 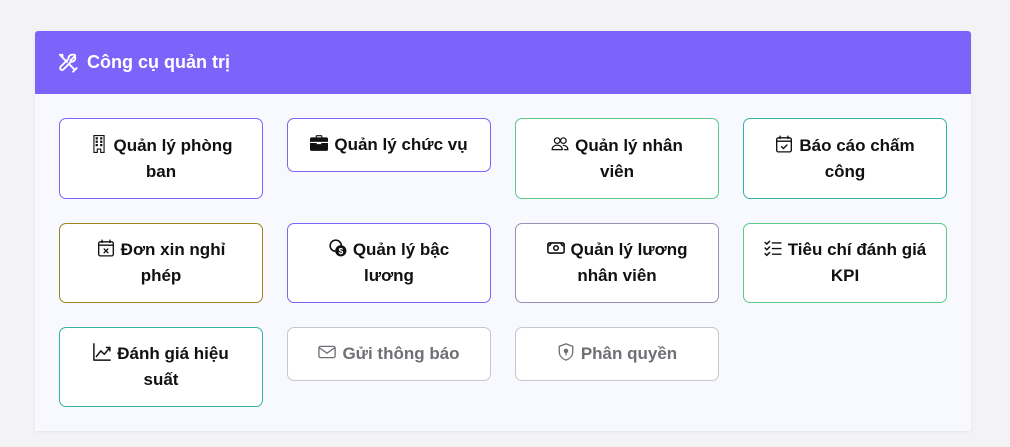 I want to click on tool-button-departments: Quản lý phòng ban, so click(x=161, y=158).